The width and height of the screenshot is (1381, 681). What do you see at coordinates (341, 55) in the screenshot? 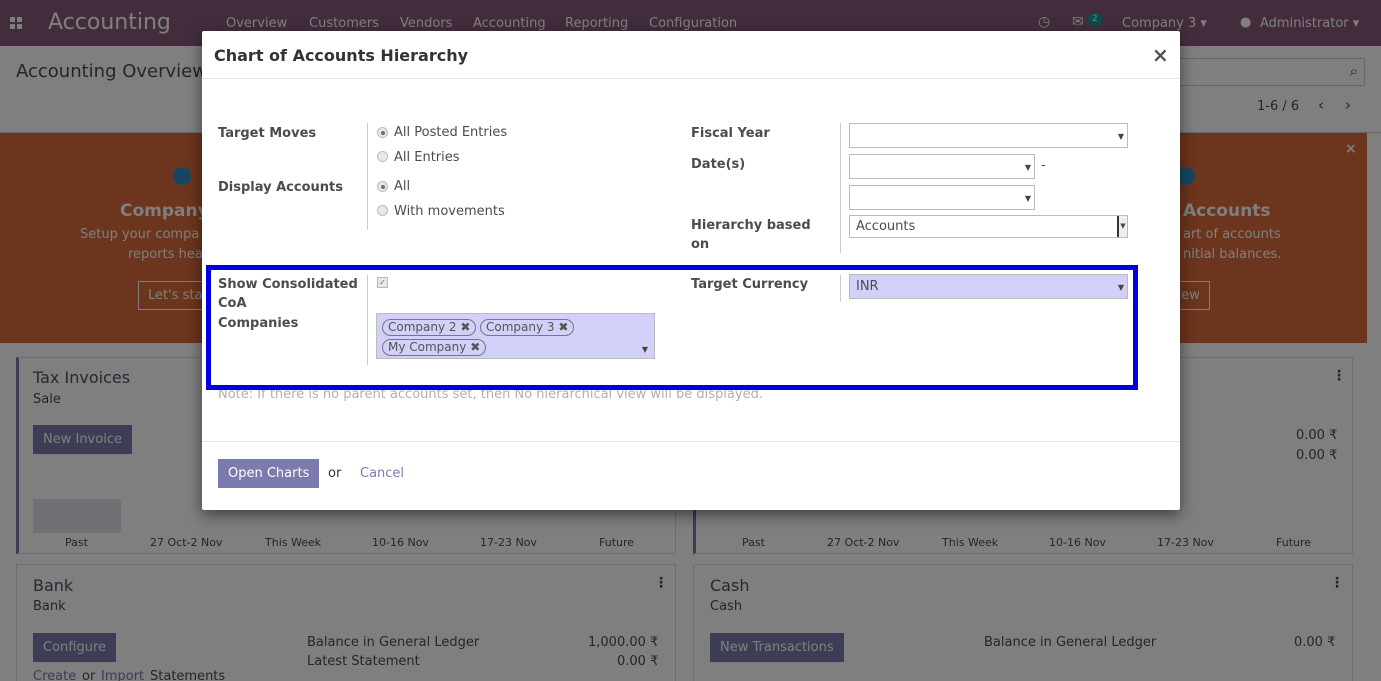
I see `dialog-title: Chart of Accounts Hierarchy` at bounding box center [341, 55].